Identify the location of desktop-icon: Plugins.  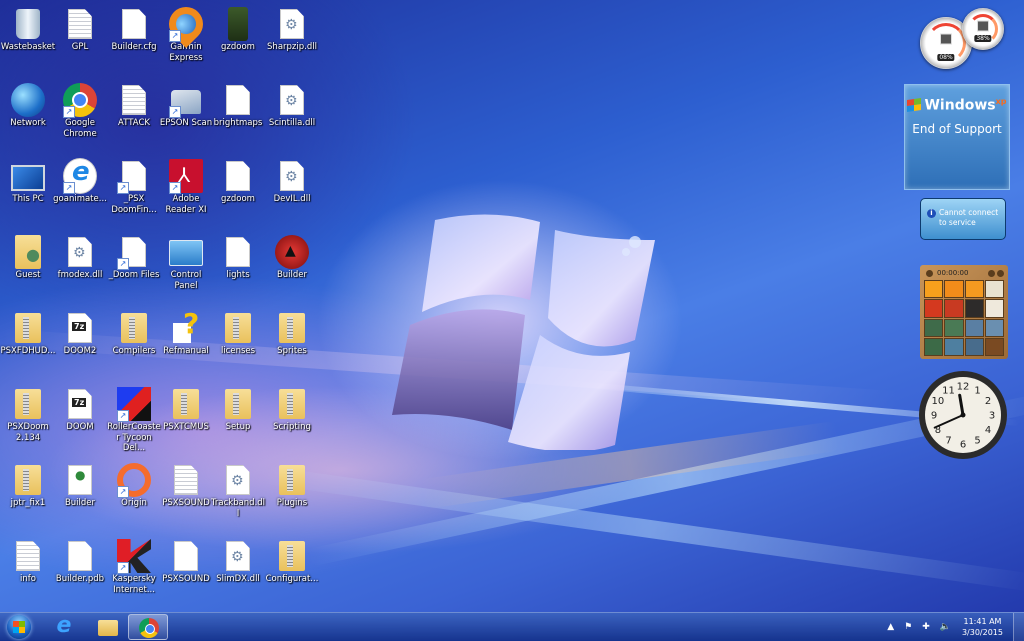
(292, 484).